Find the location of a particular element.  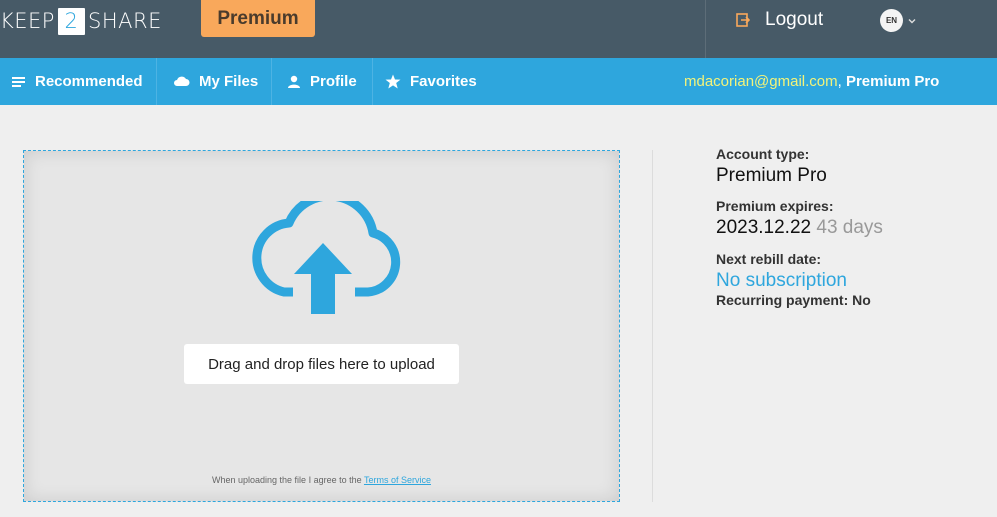

nav-label: Favorites is located at coordinates (443, 81).